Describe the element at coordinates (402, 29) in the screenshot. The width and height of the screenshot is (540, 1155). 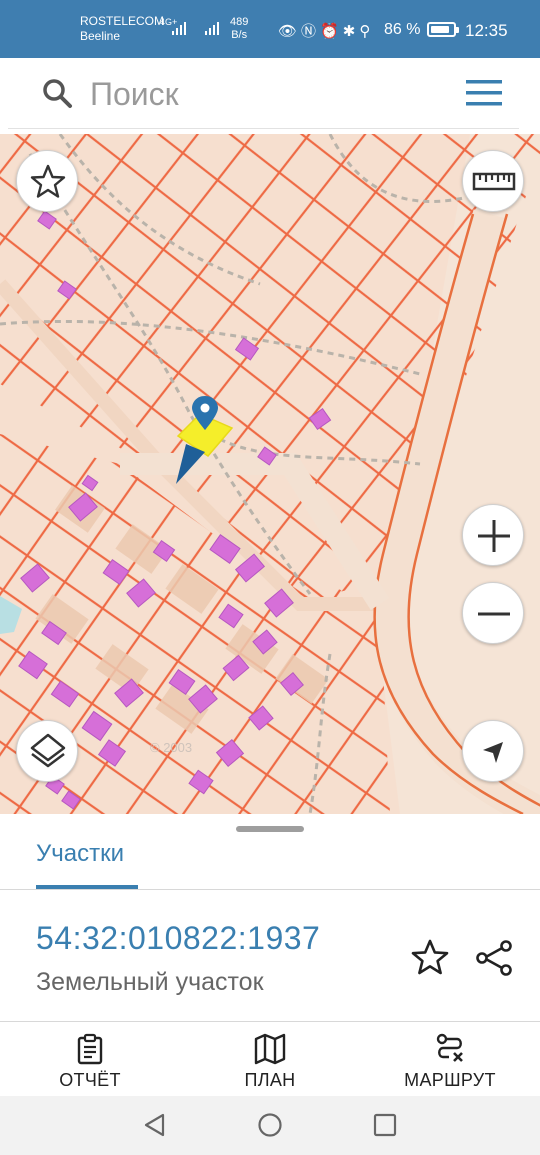
I see `battery-percent: 86 %` at that location.